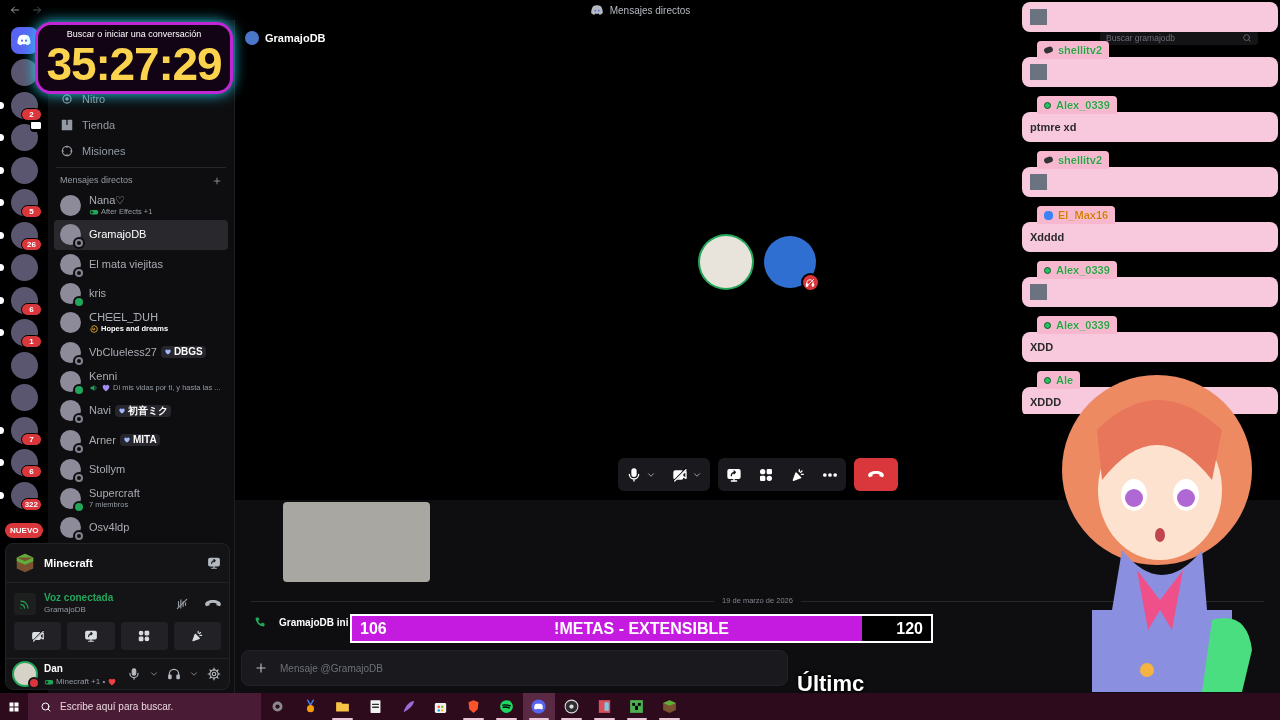 This screenshot has width=1280, height=720. Describe the element at coordinates (31, 471) in the screenshot. I see `unread-count-badge: 6` at that location.